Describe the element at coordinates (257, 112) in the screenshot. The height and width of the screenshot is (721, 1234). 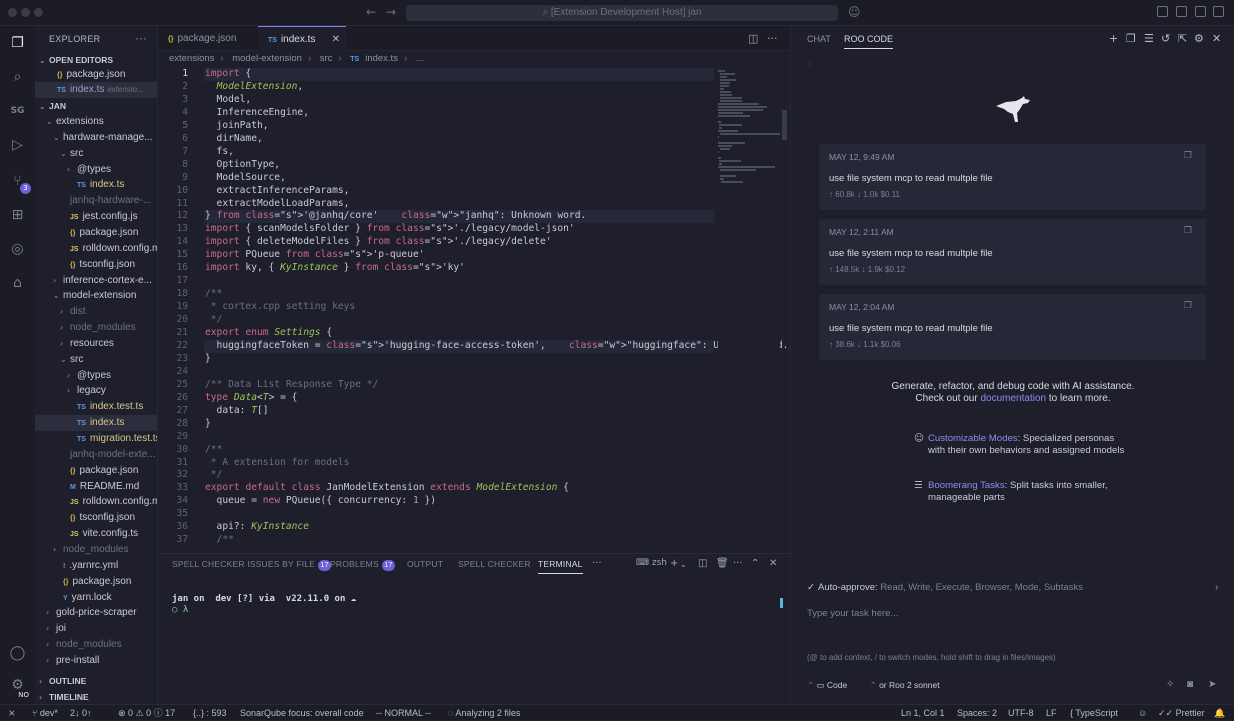
I see `code-line: InferenceEngine,` at that location.